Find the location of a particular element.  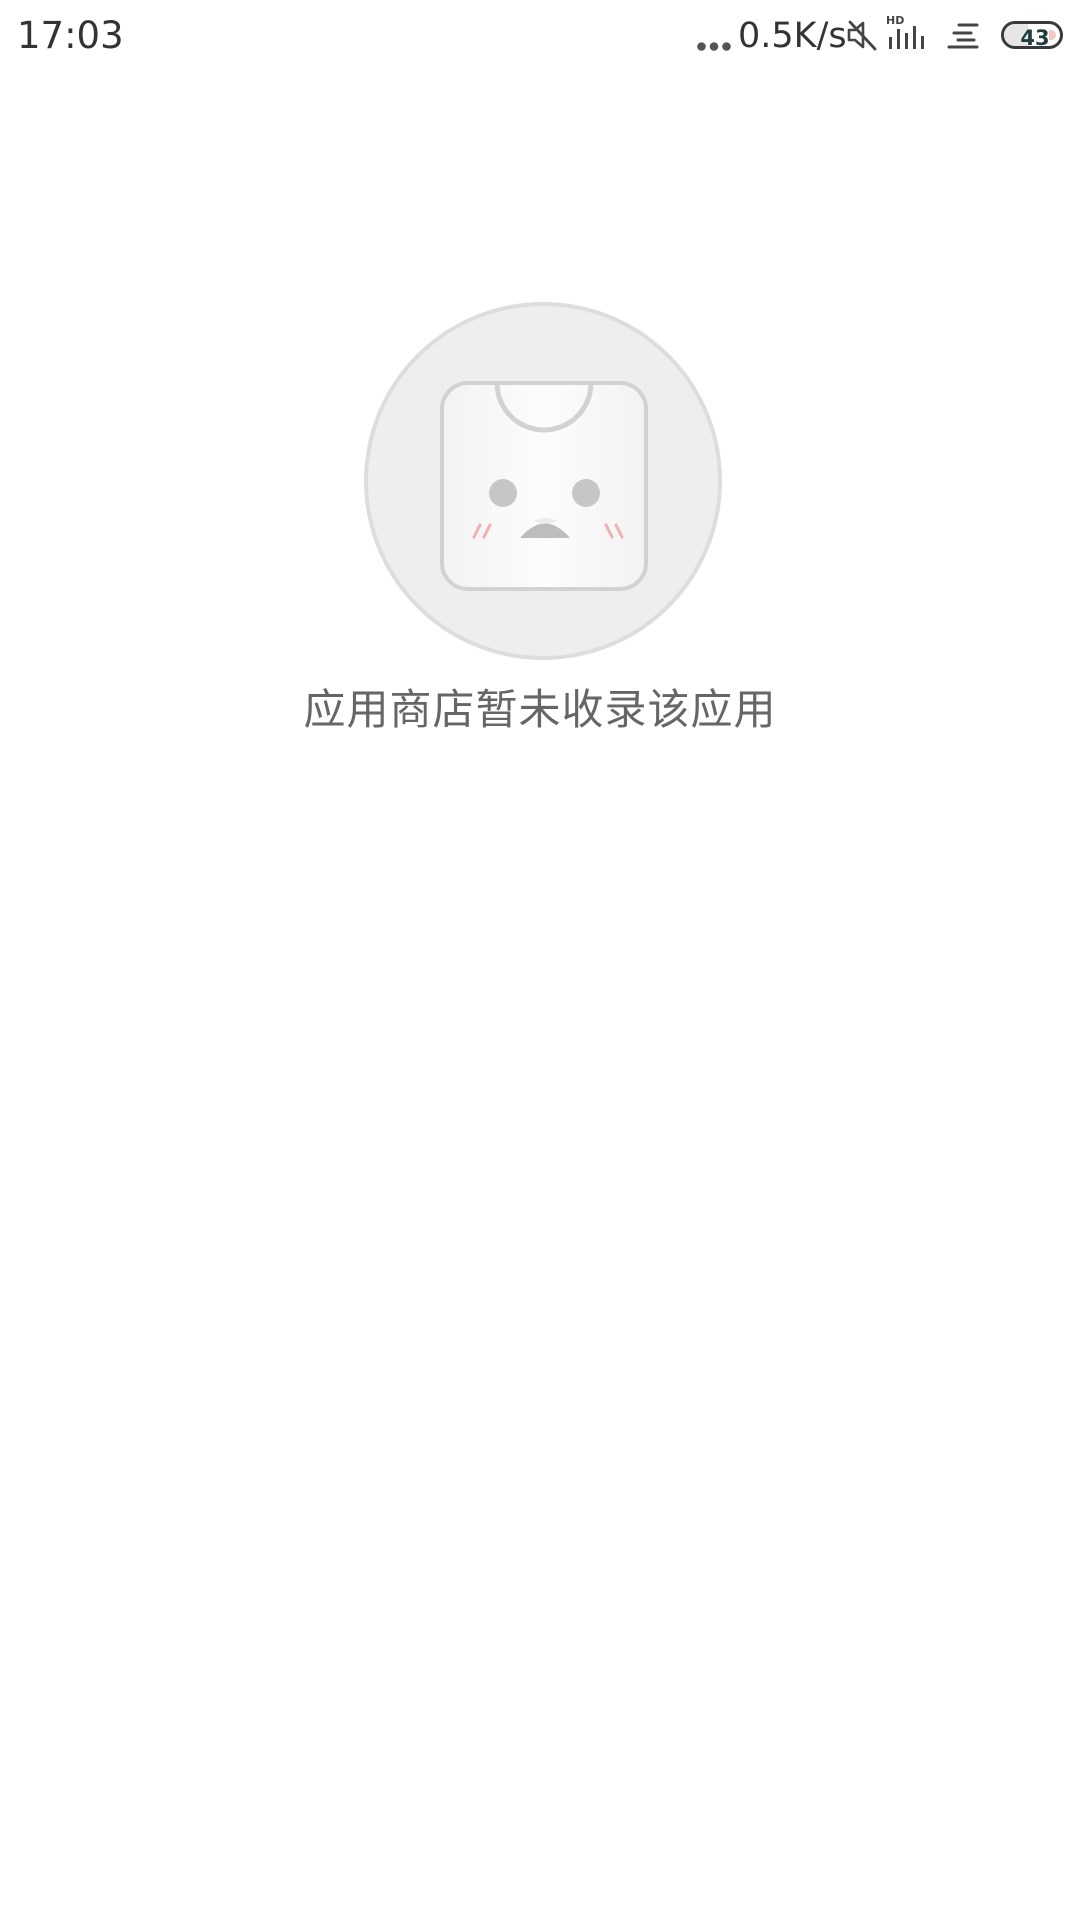

empty-state-message: 应用商店暂未收录该应用 is located at coordinates (540, 709).